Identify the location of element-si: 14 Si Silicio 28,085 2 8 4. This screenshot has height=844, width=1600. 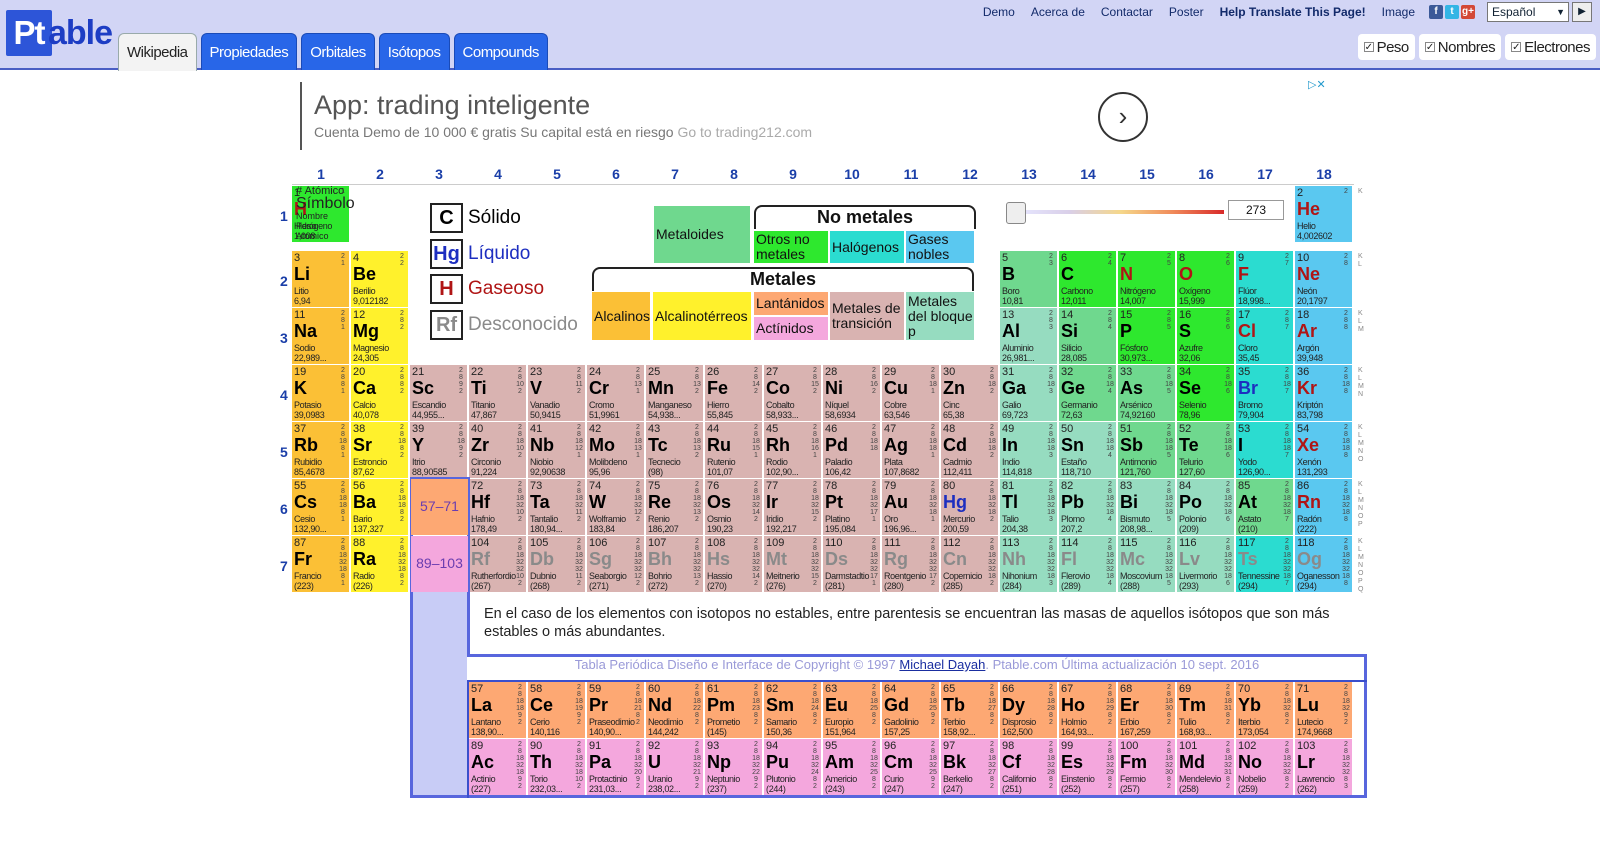
(1087, 336).